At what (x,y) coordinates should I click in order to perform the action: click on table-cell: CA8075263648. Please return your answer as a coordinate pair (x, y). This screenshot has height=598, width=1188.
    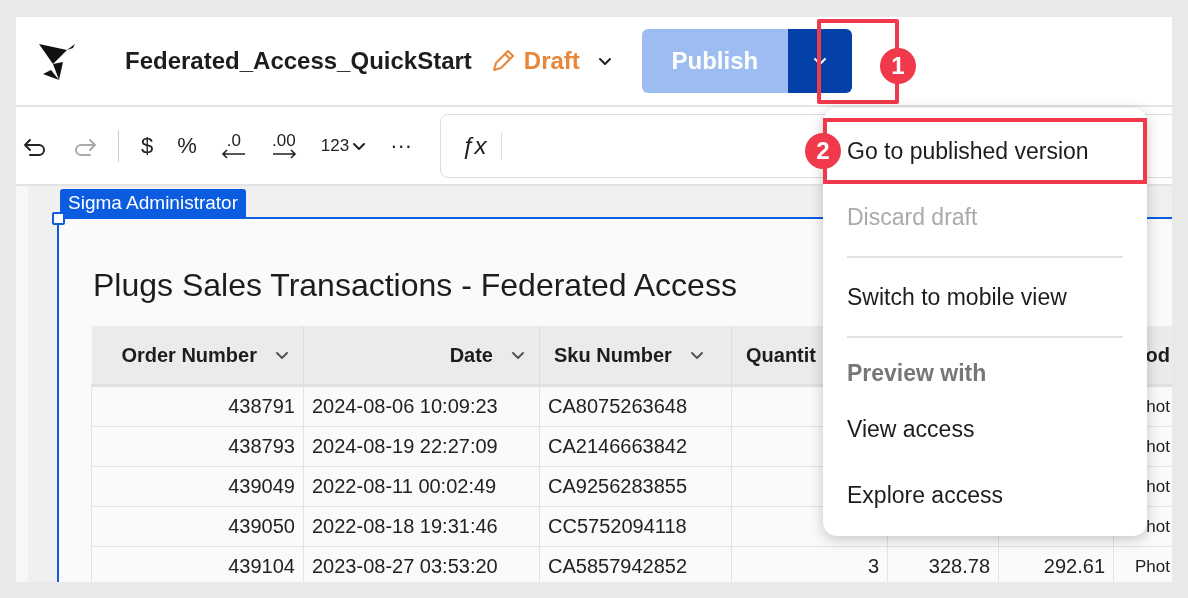
    Looking at the image, I should click on (635, 406).